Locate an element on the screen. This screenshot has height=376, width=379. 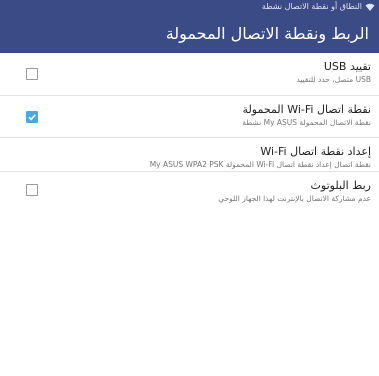
action-bar: الربط ونقطة الاتصال المحمولة is located at coordinates (189, 33).